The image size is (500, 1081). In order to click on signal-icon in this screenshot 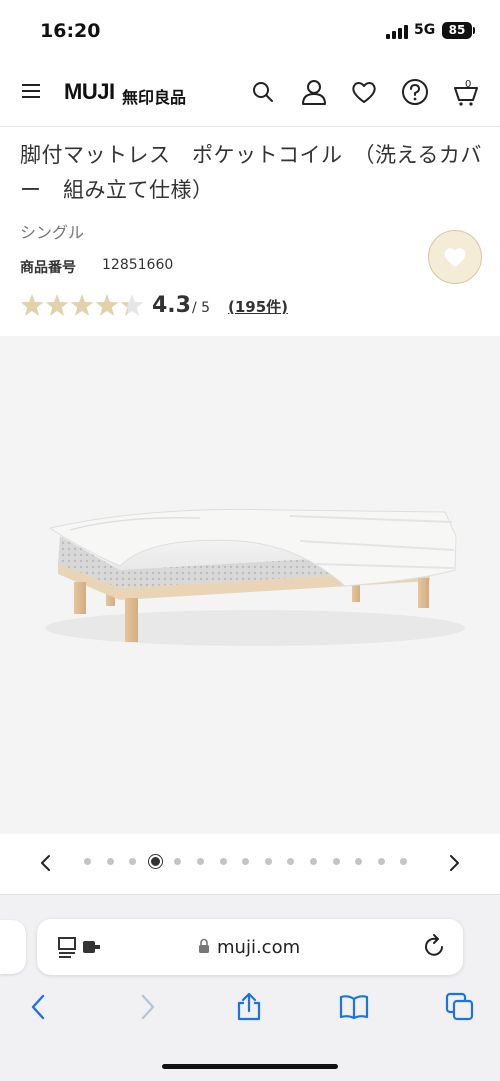, I will do `click(397, 32)`.